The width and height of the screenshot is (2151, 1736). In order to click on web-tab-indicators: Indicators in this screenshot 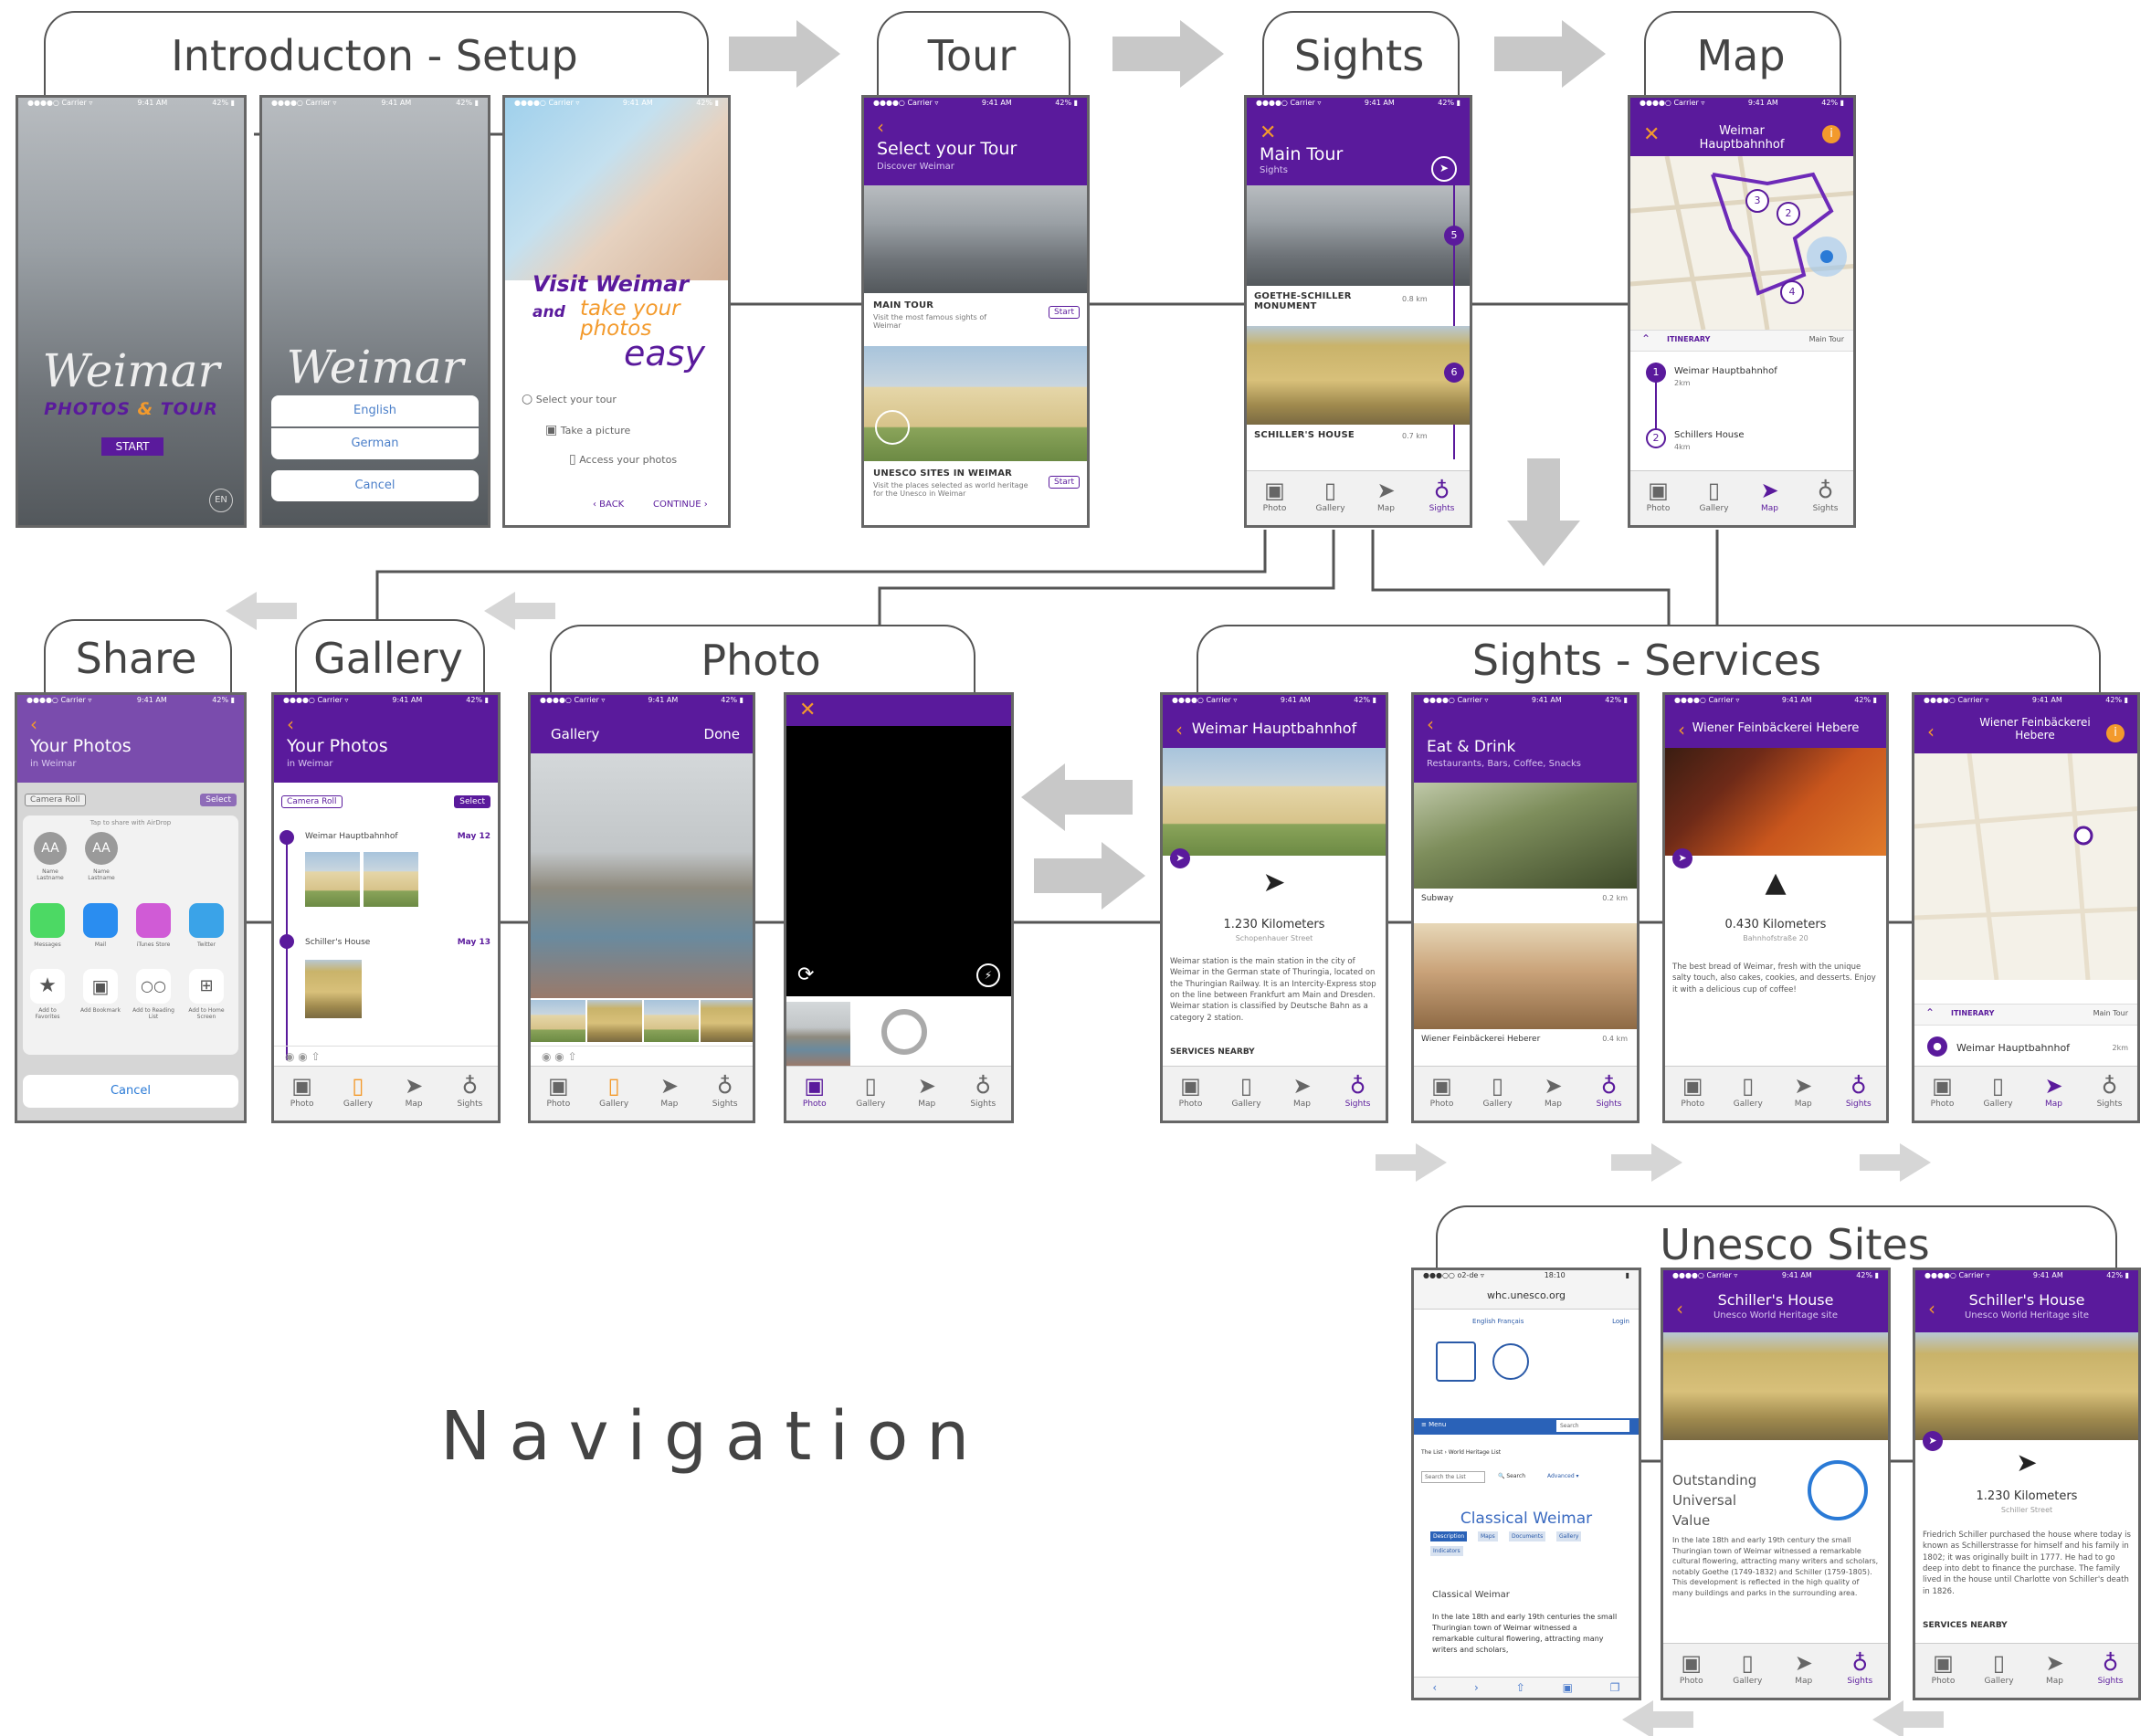, I will do `click(1447, 1551)`.